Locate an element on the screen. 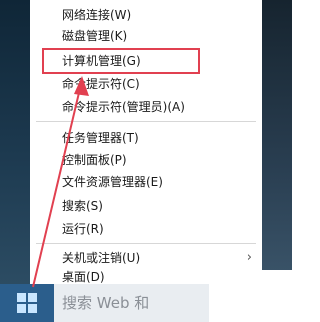 The width and height of the screenshot is (320, 322). menu-item-search: 搜索(S) is located at coordinates (146, 206).